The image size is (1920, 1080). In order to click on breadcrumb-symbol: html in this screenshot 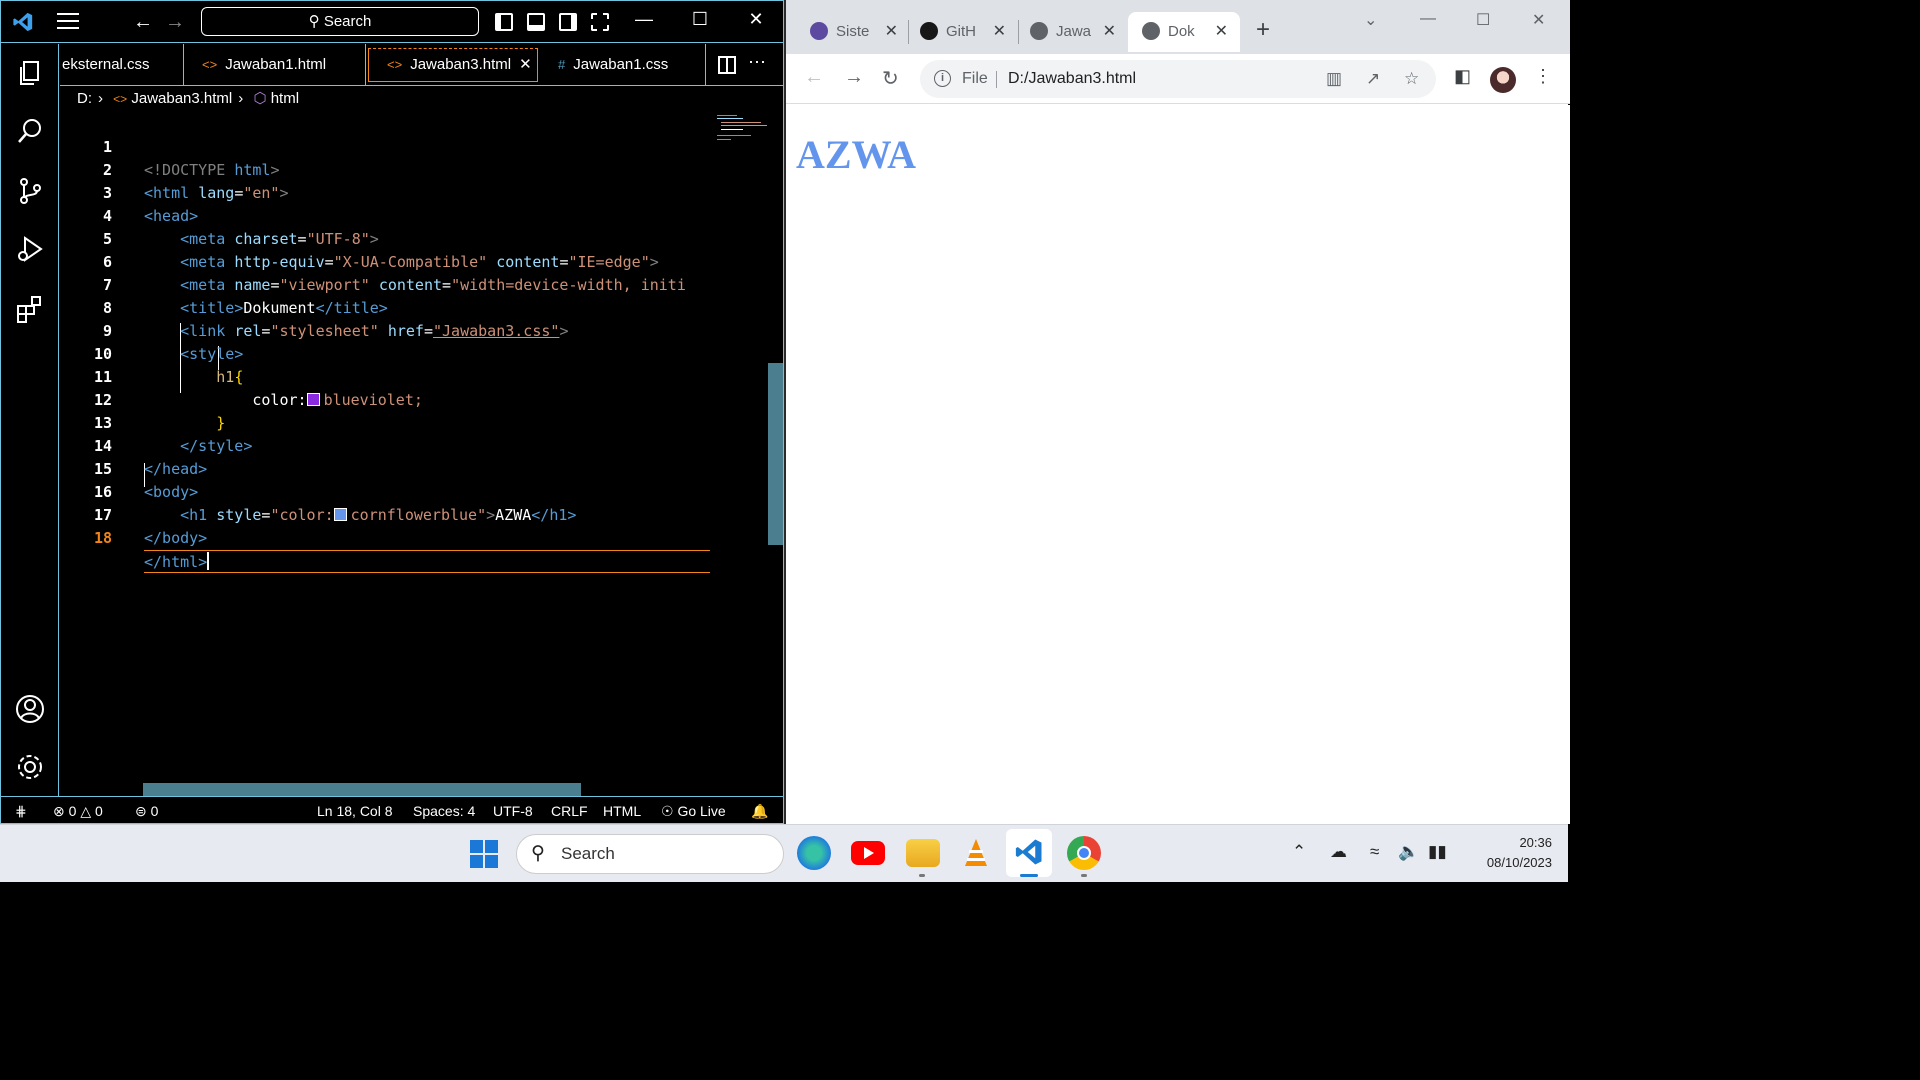, I will do `click(285, 98)`.